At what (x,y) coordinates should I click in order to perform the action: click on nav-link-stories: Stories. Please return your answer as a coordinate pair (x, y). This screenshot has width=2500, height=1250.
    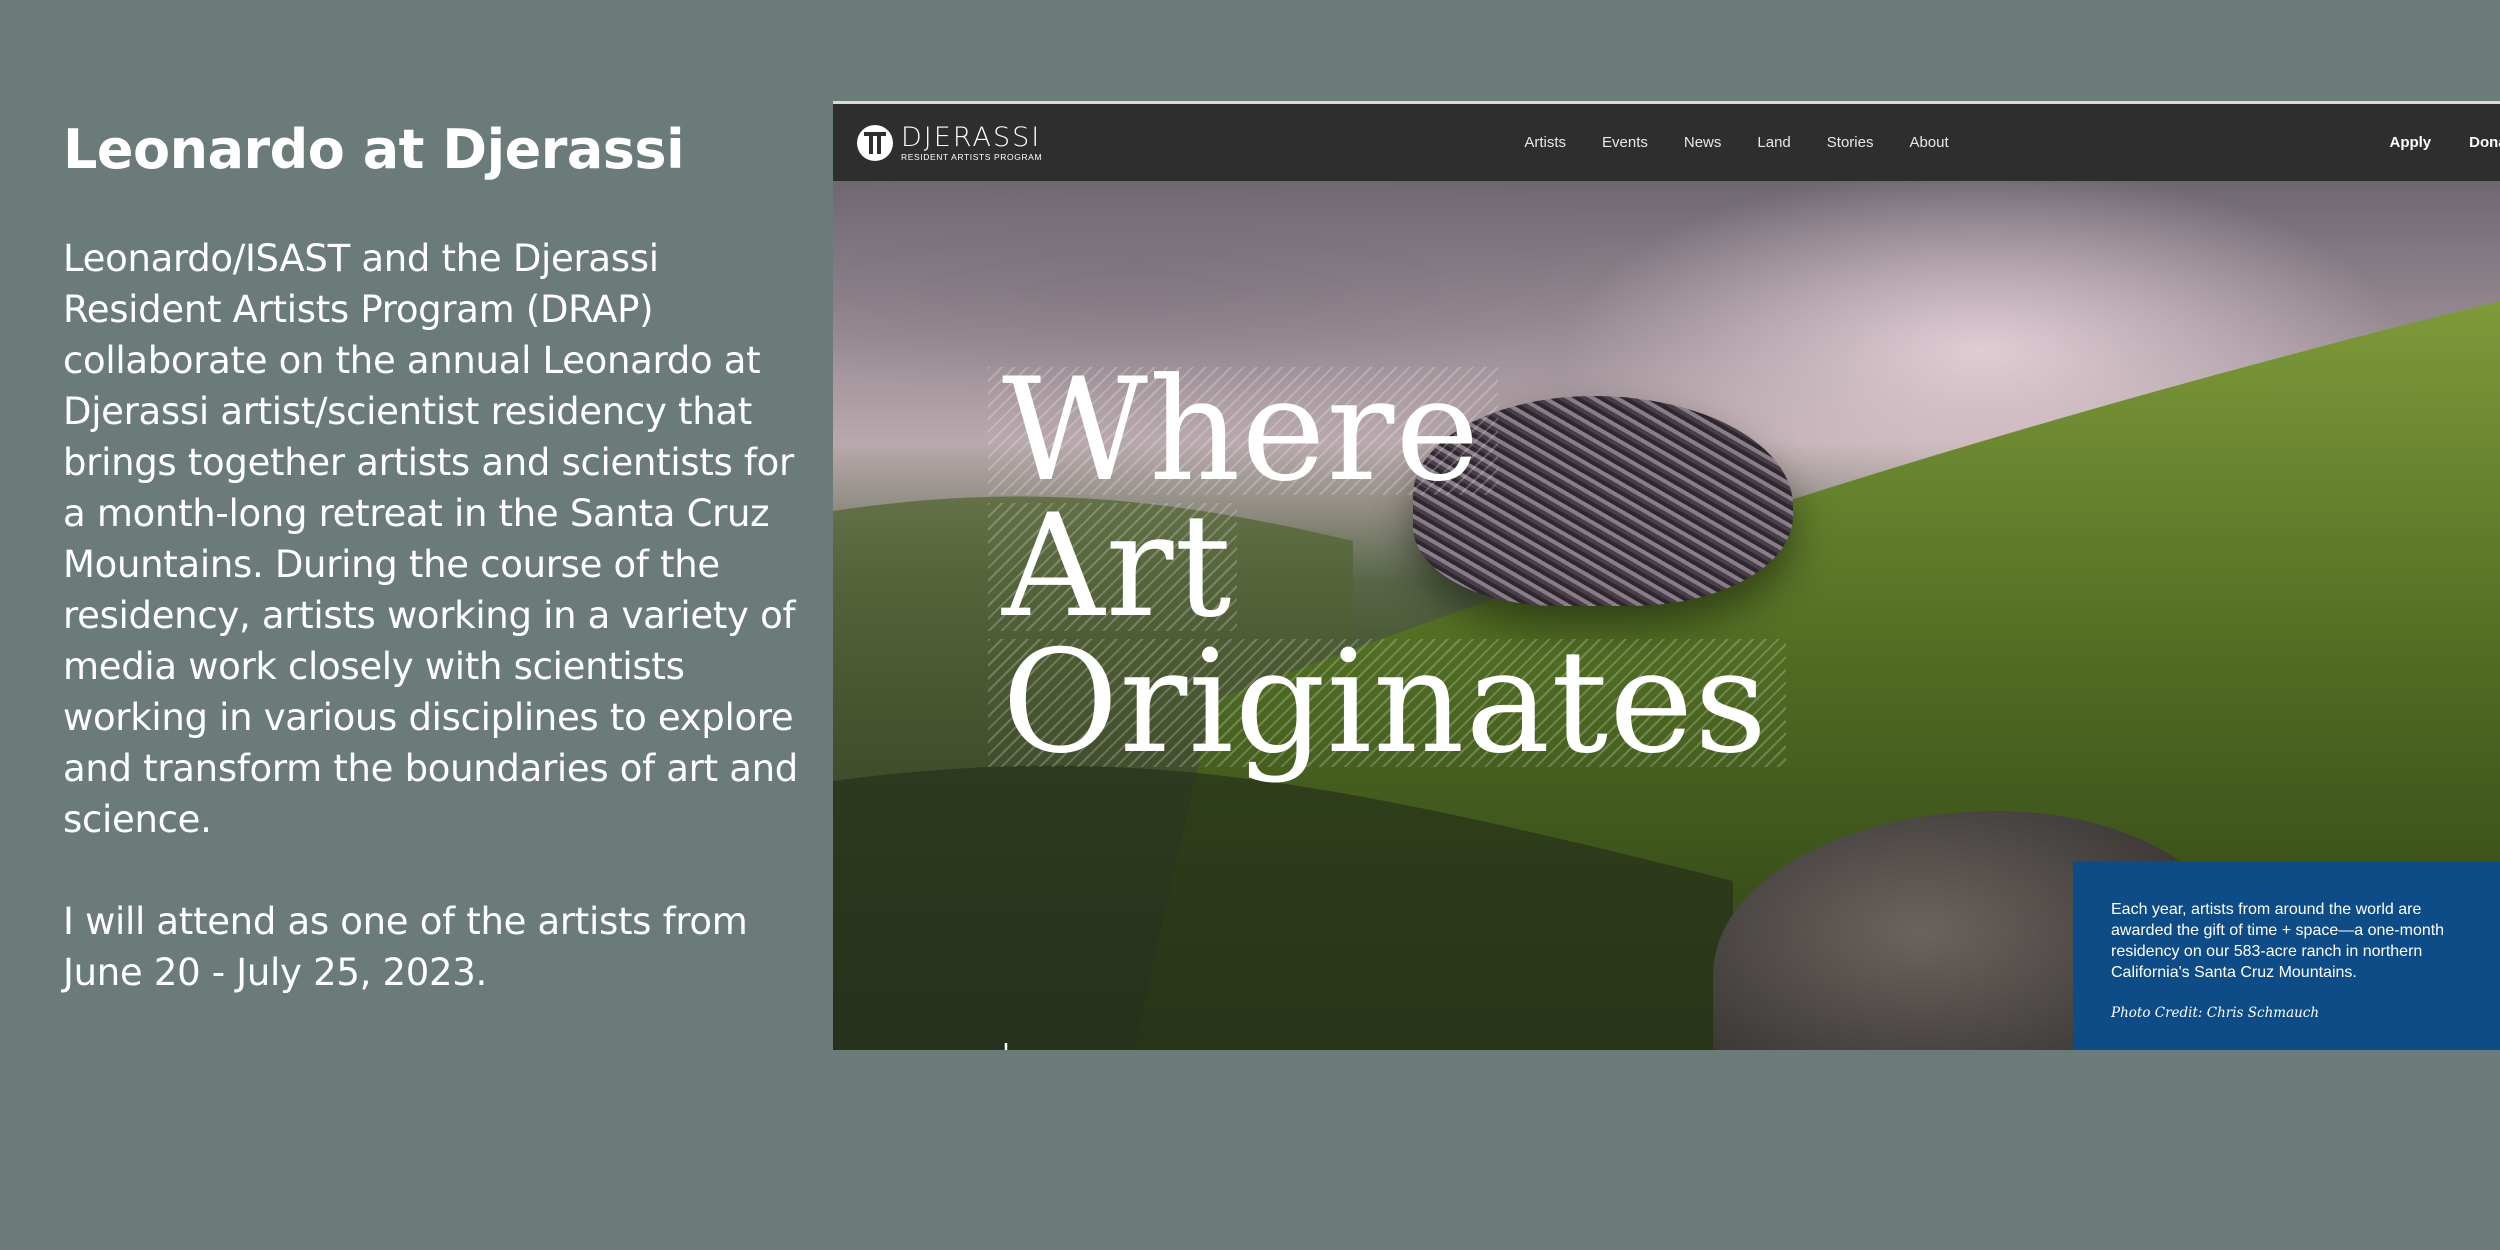
    Looking at the image, I should click on (1850, 142).